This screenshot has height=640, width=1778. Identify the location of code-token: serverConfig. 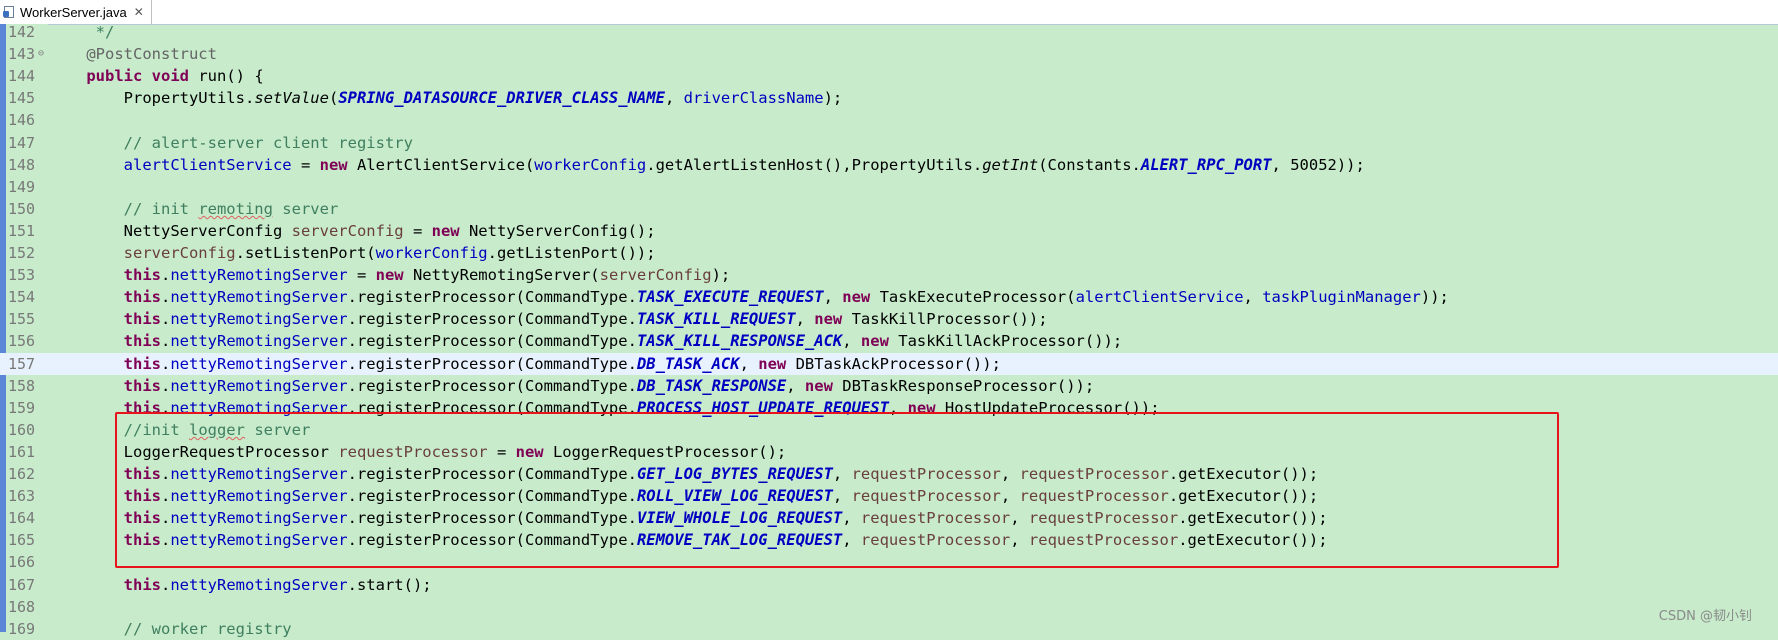
(179, 253).